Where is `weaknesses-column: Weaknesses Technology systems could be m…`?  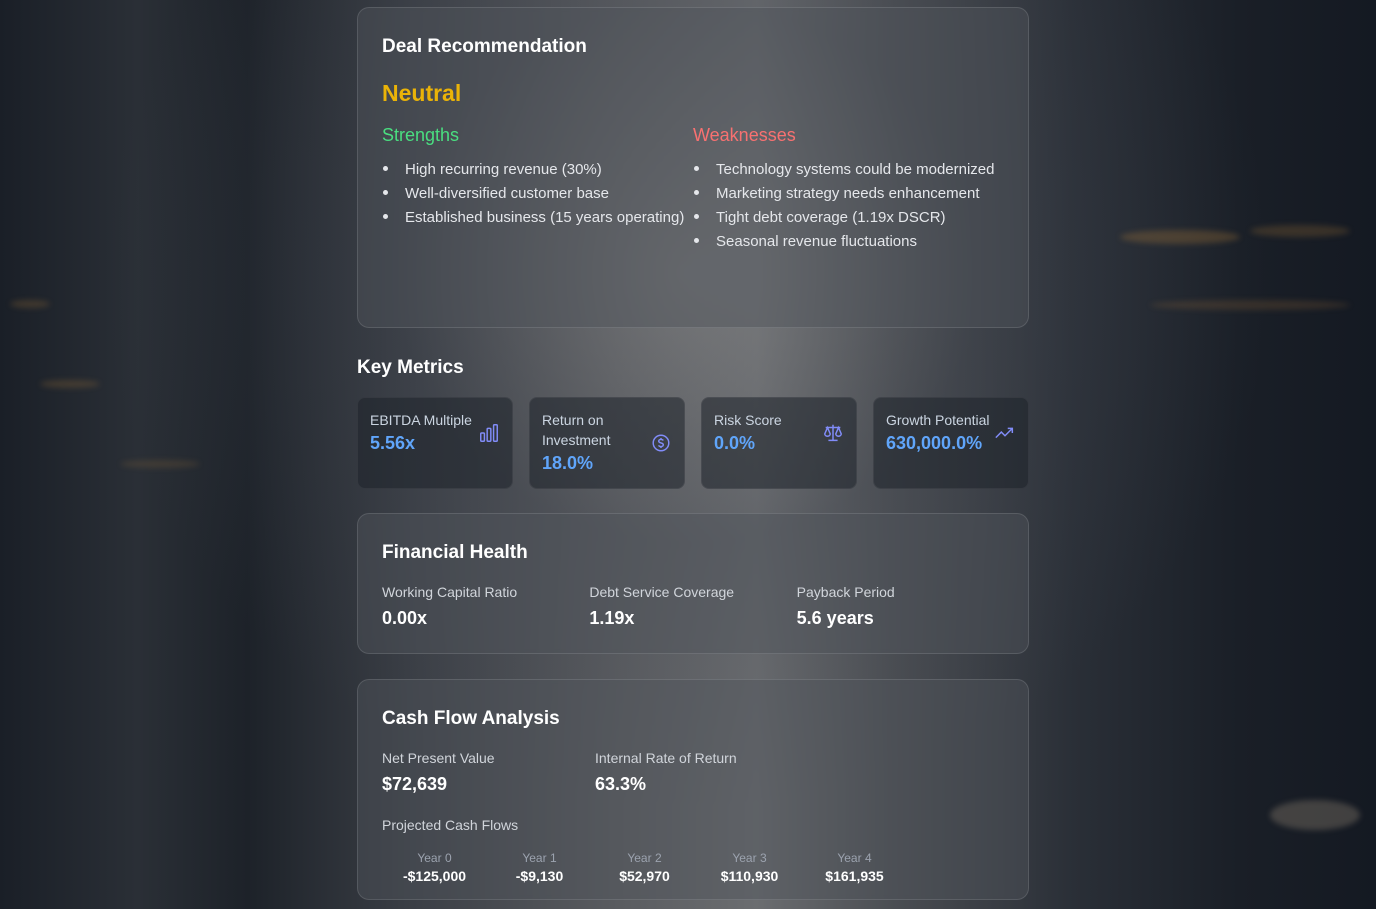 weaknesses-column: Weaknesses Technology systems could be m… is located at coordinates (848, 189).